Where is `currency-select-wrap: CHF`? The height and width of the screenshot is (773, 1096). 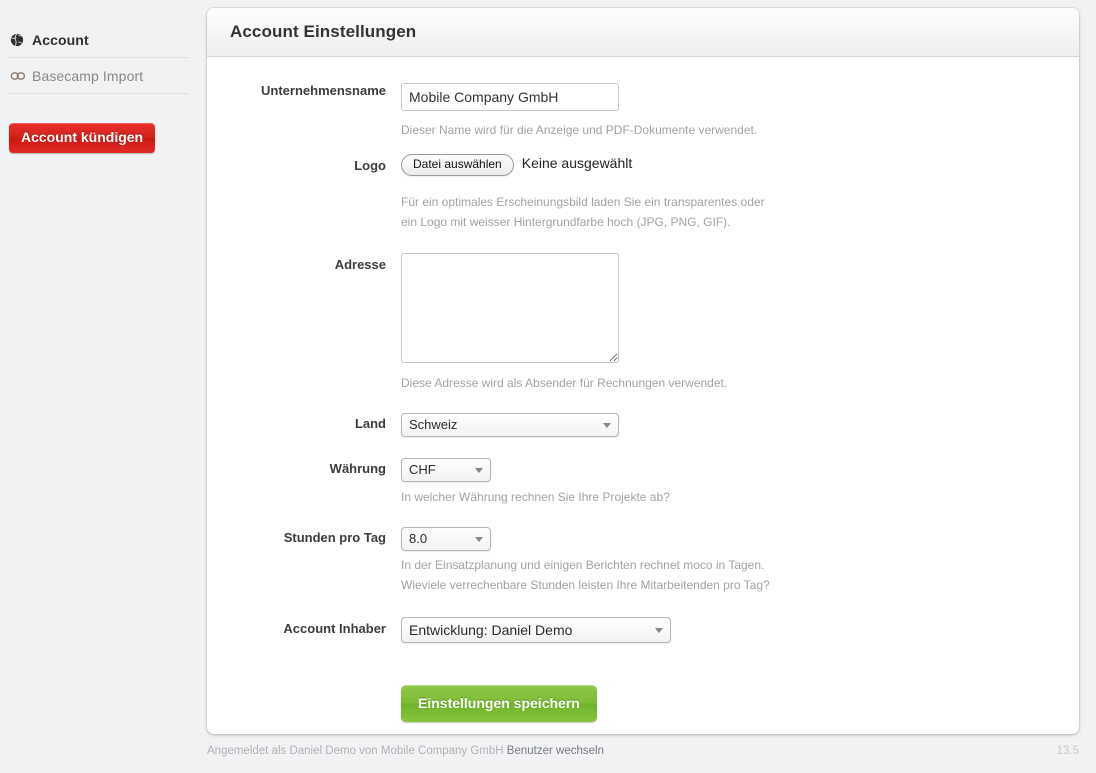
currency-select-wrap: CHF is located at coordinates (446, 470).